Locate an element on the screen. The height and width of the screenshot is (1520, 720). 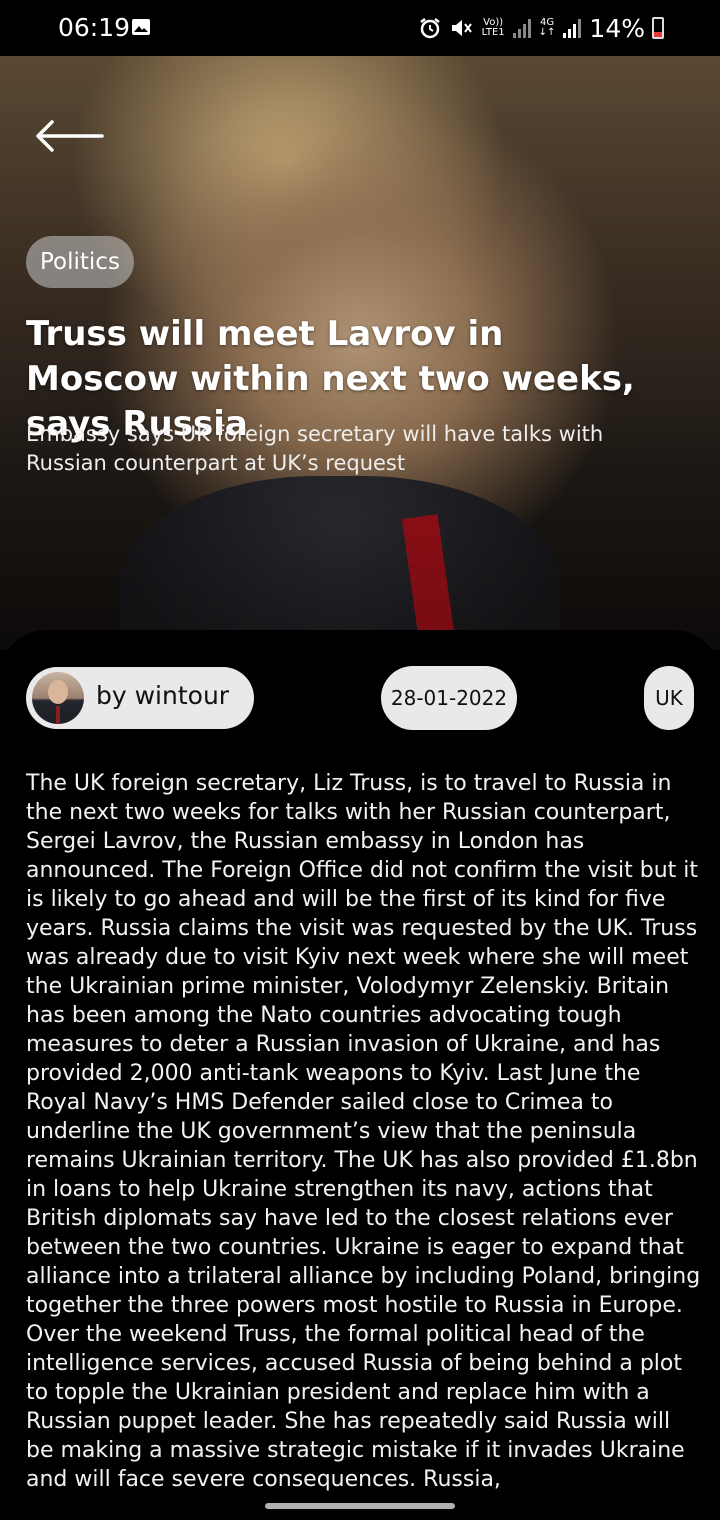
home-indicator is located at coordinates (360, 1506).